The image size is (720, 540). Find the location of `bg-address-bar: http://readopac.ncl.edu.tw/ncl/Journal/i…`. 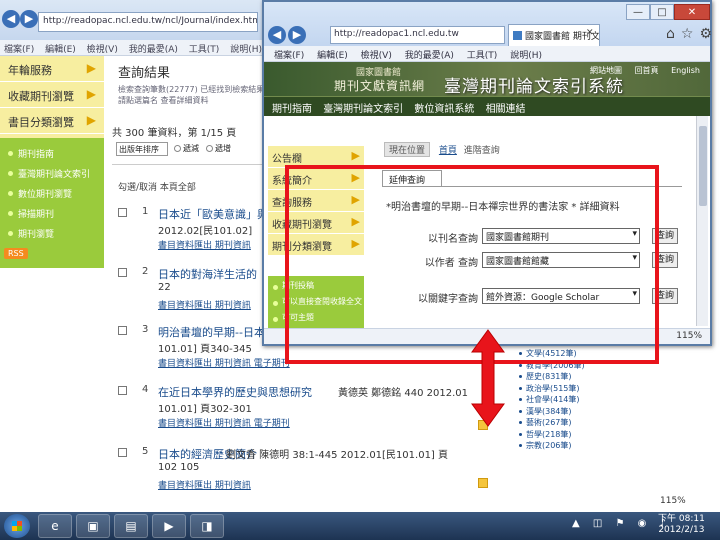

bg-address-bar: http://readopac.ncl.edu.tw/ncl/Journal/i… is located at coordinates (148, 22).